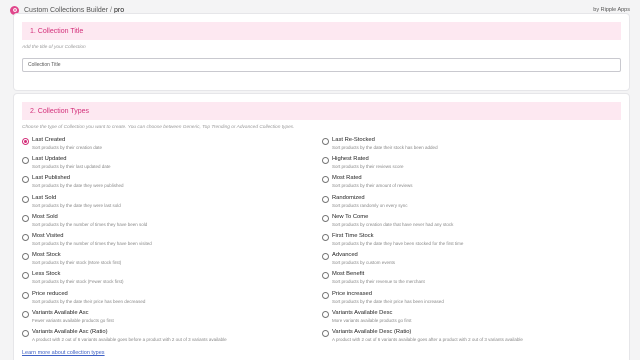 The height and width of the screenshot is (360, 640). Describe the element at coordinates (350, 216) in the screenshot. I see `option-label: New To Come` at that location.